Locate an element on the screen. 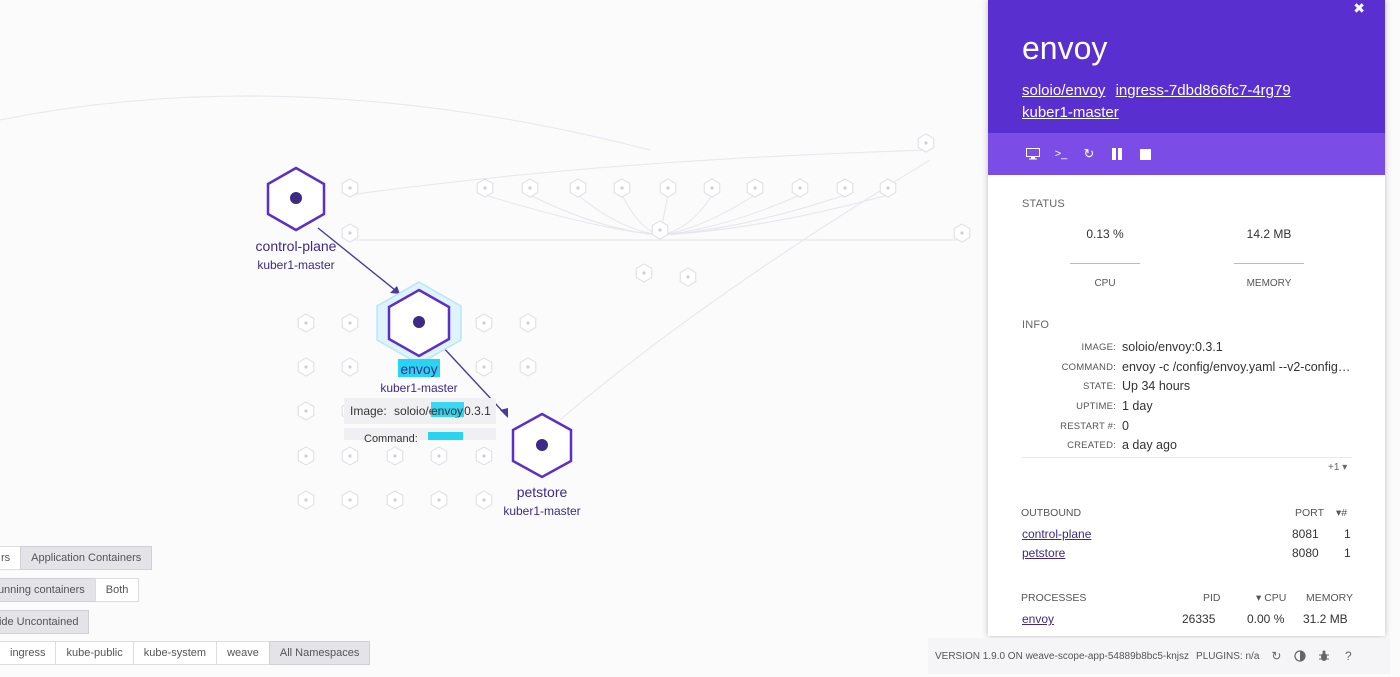  option-hide-uncontained: Hide Uncontained is located at coordinates (45, 622).